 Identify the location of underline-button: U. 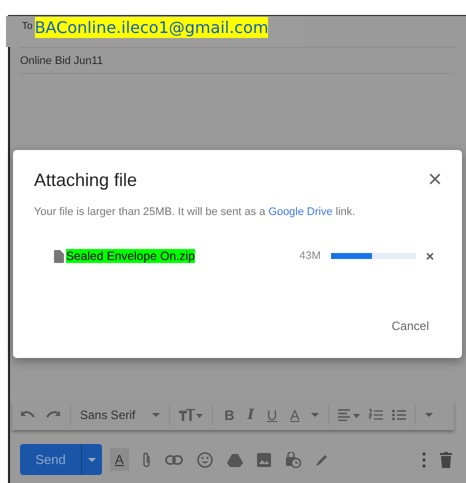
(272, 415).